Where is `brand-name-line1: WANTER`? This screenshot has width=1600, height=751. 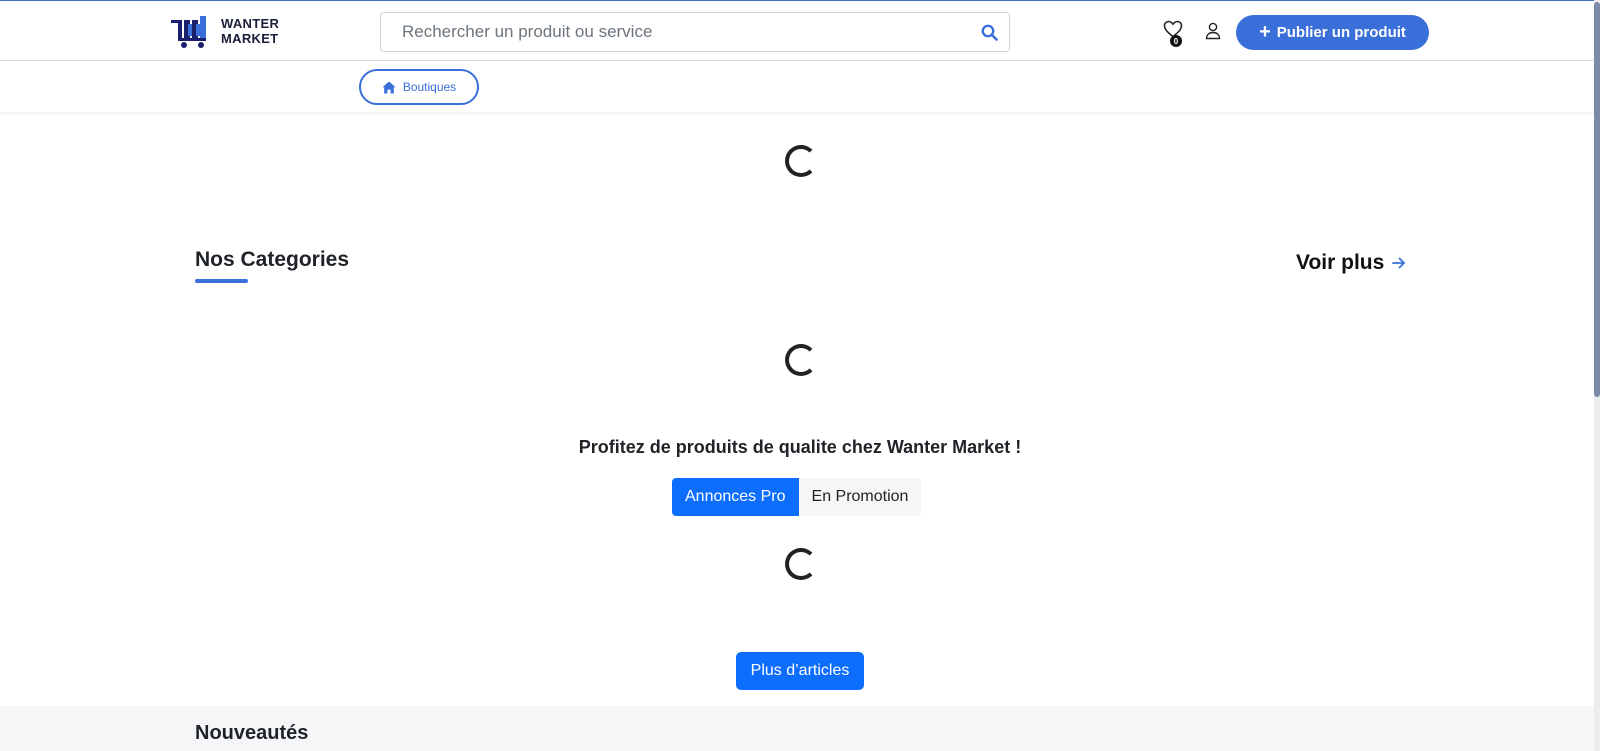
brand-name-line1: WANTER is located at coordinates (250, 23).